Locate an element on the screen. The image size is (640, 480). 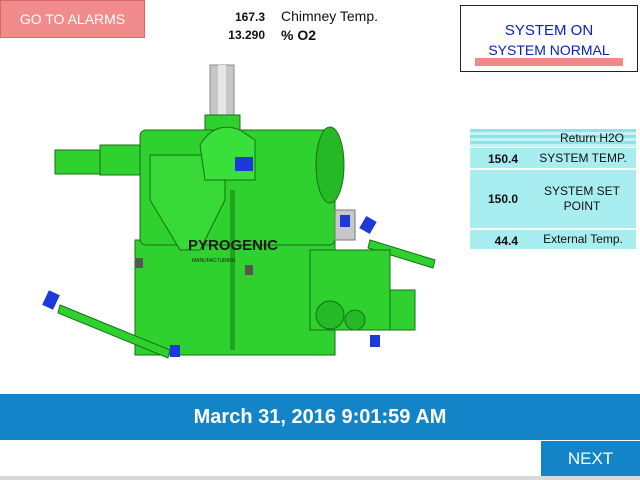
datetime-banner: March 31, 2016 9:01:59 AM is located at coordinates (320, 417).